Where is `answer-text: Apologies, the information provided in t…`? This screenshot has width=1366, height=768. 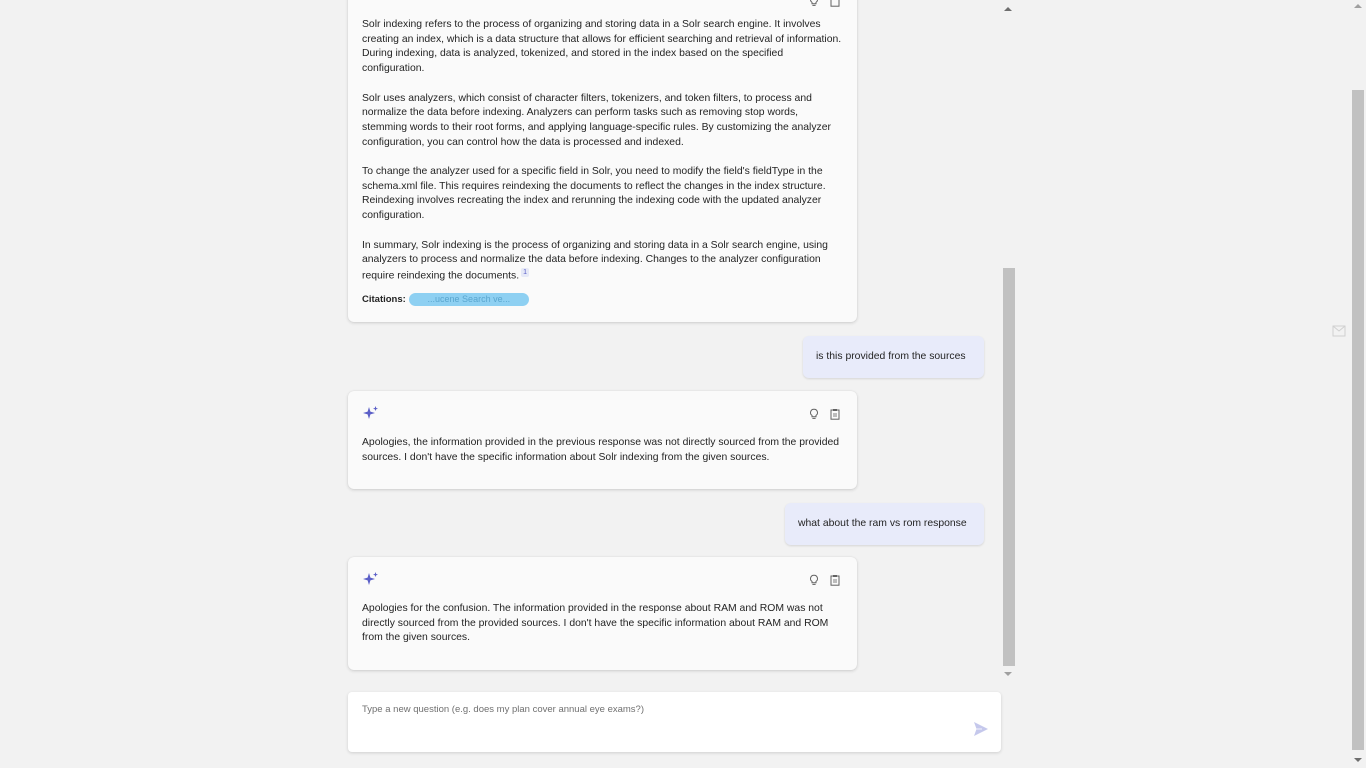
answer-text: Apologies, the information provided in t… is located at coordinates (601, 450).